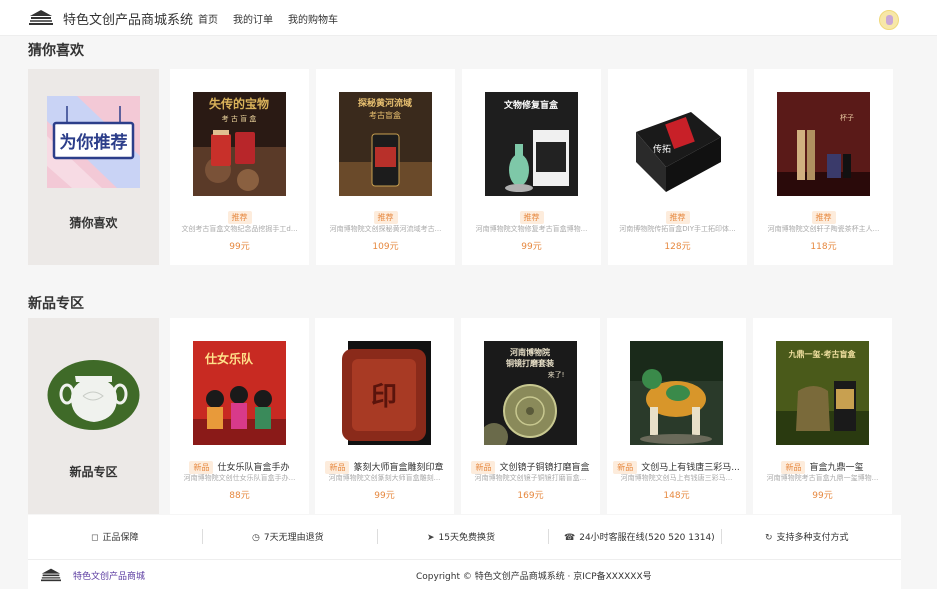  Describe the element at coordinates (253, 468) in the screenshot. I see `product-name: 仕女乐队盲盒手办` at that location.